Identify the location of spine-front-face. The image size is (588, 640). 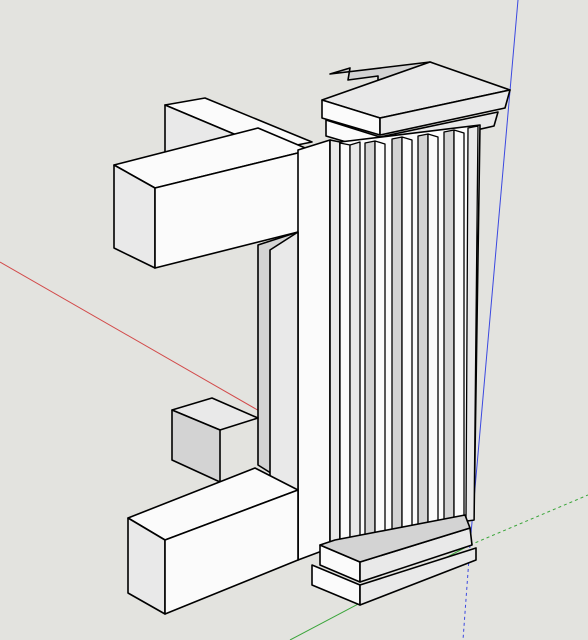
(314, 350).